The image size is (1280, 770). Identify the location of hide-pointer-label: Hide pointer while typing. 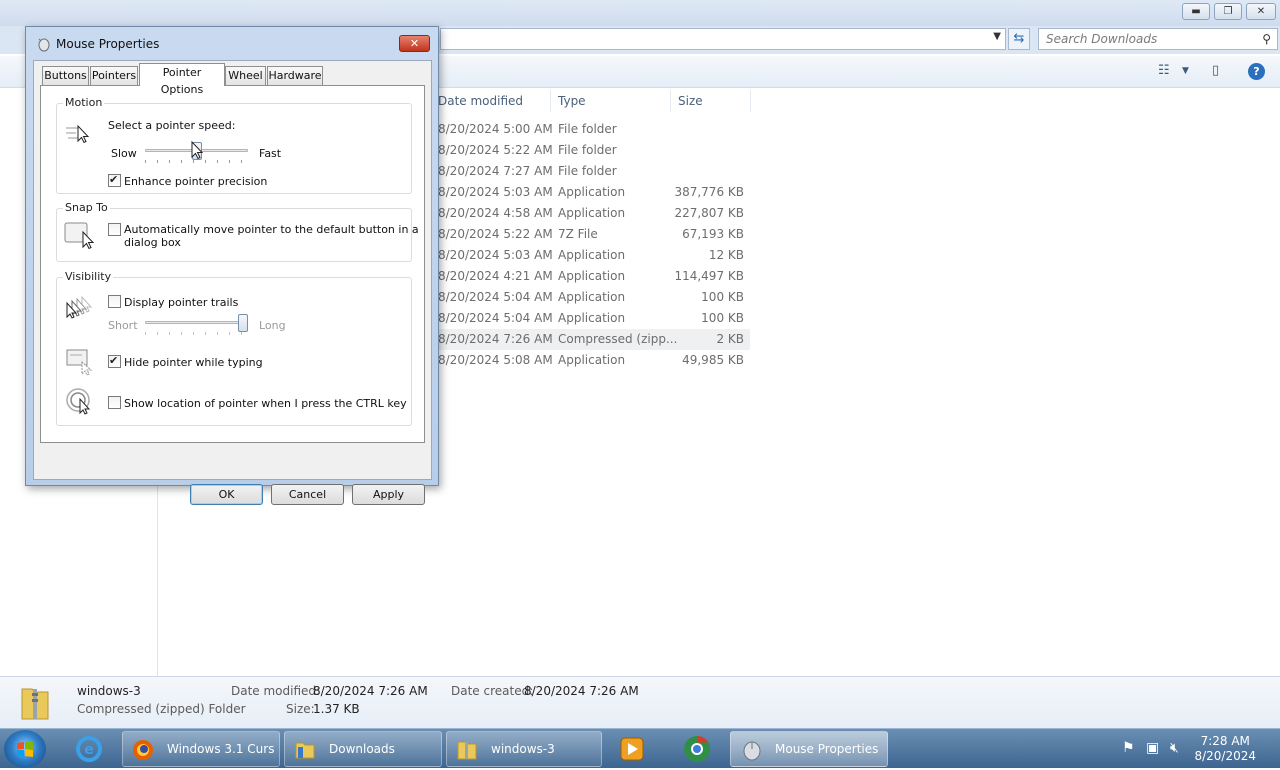
(193, 362).